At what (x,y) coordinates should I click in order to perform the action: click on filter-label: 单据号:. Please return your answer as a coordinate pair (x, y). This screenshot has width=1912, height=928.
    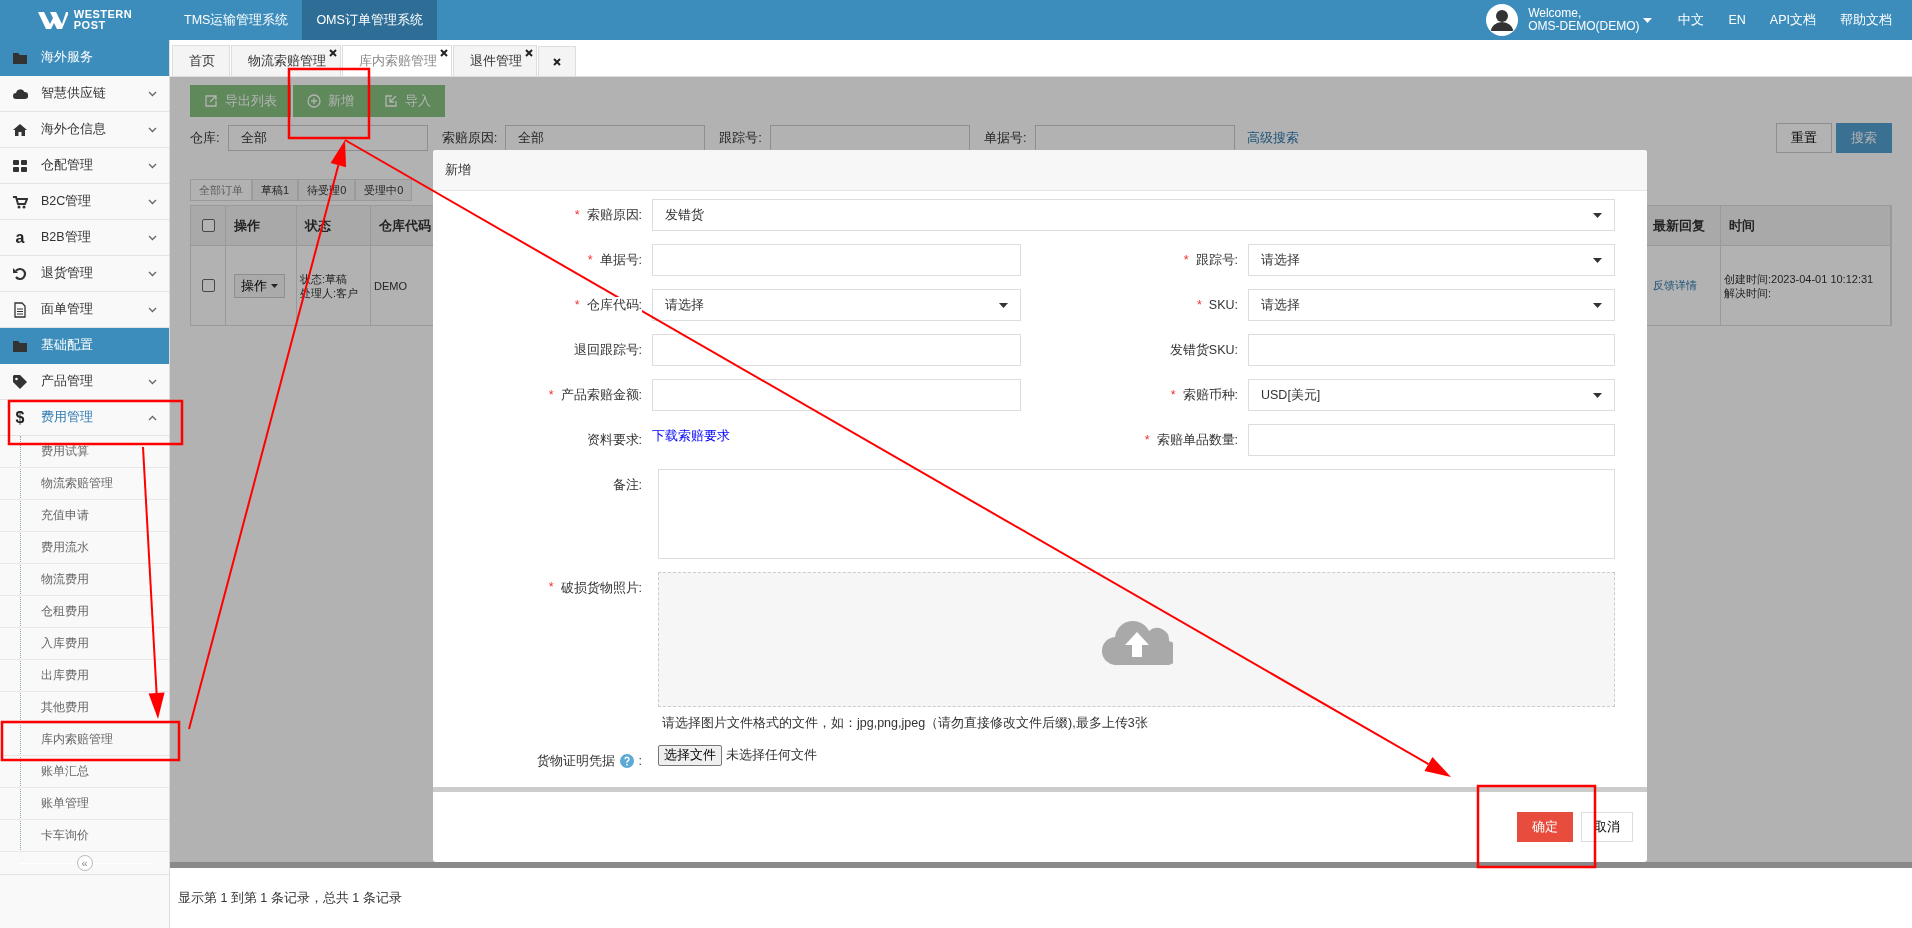
    Looking at the image, I should click on (1005, 138).